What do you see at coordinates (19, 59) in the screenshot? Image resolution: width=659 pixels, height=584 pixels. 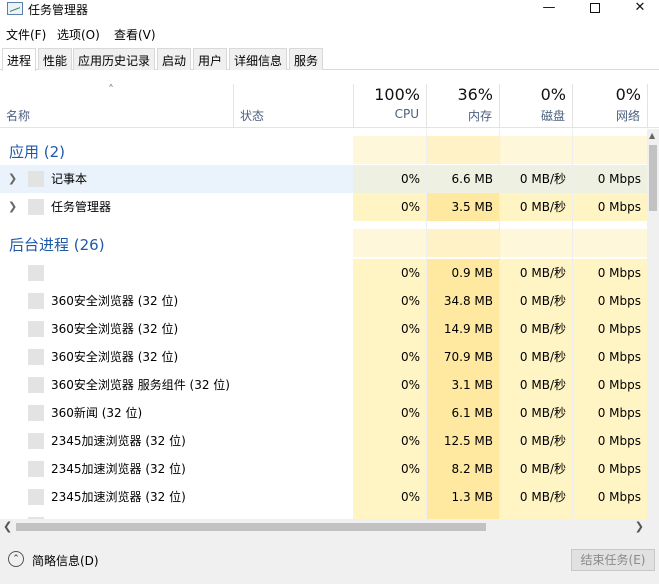 I see `tab-processes: 进程` at bounding box center [19, 59].